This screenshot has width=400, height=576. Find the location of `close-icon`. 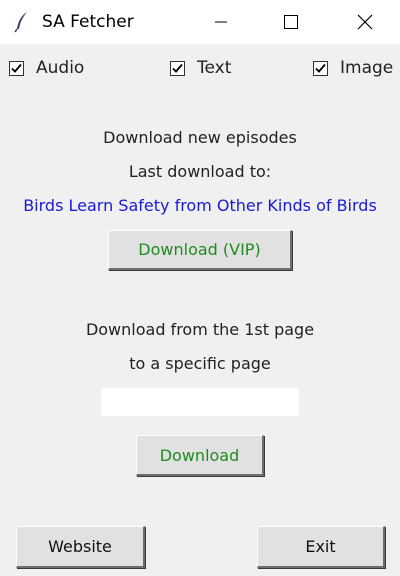

close-icon is located at coordinates (365, 22).